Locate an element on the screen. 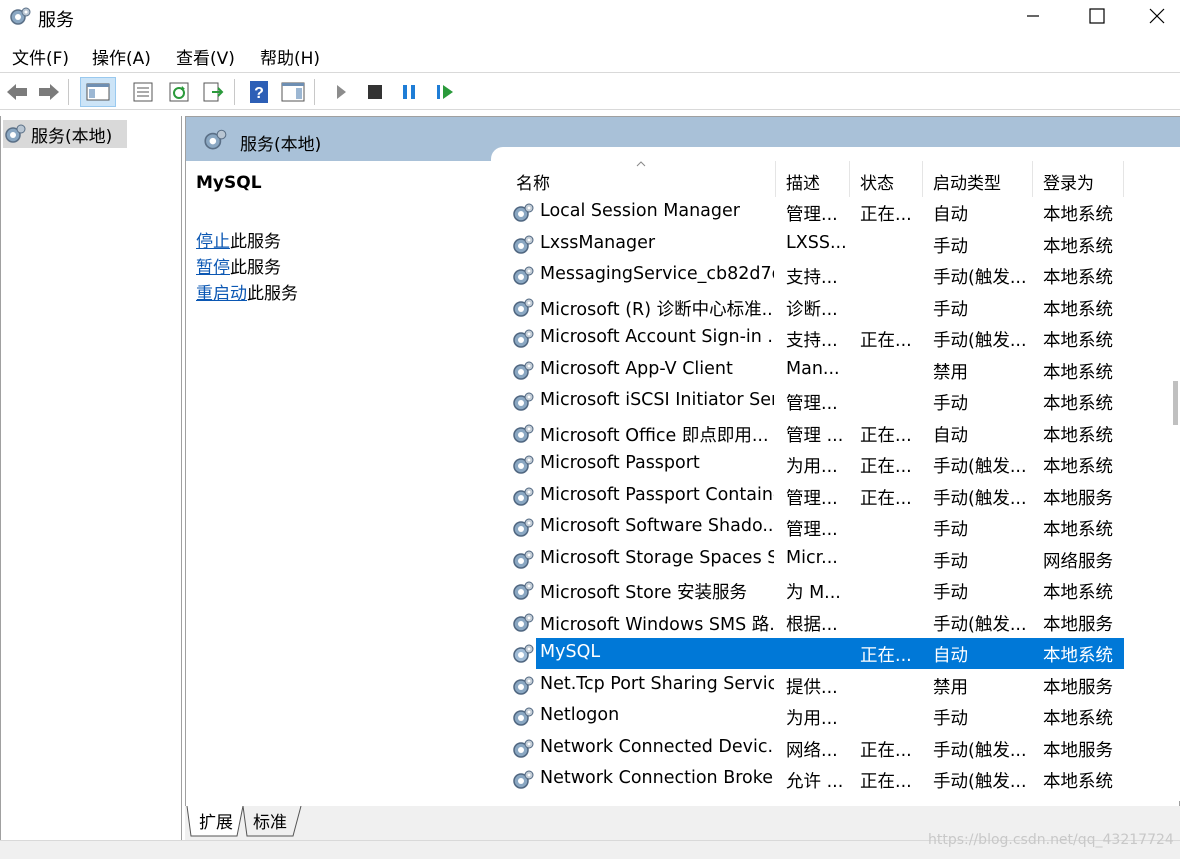 The image size is (1180, 859). maximize-button is located at coordinates (1097, 16).